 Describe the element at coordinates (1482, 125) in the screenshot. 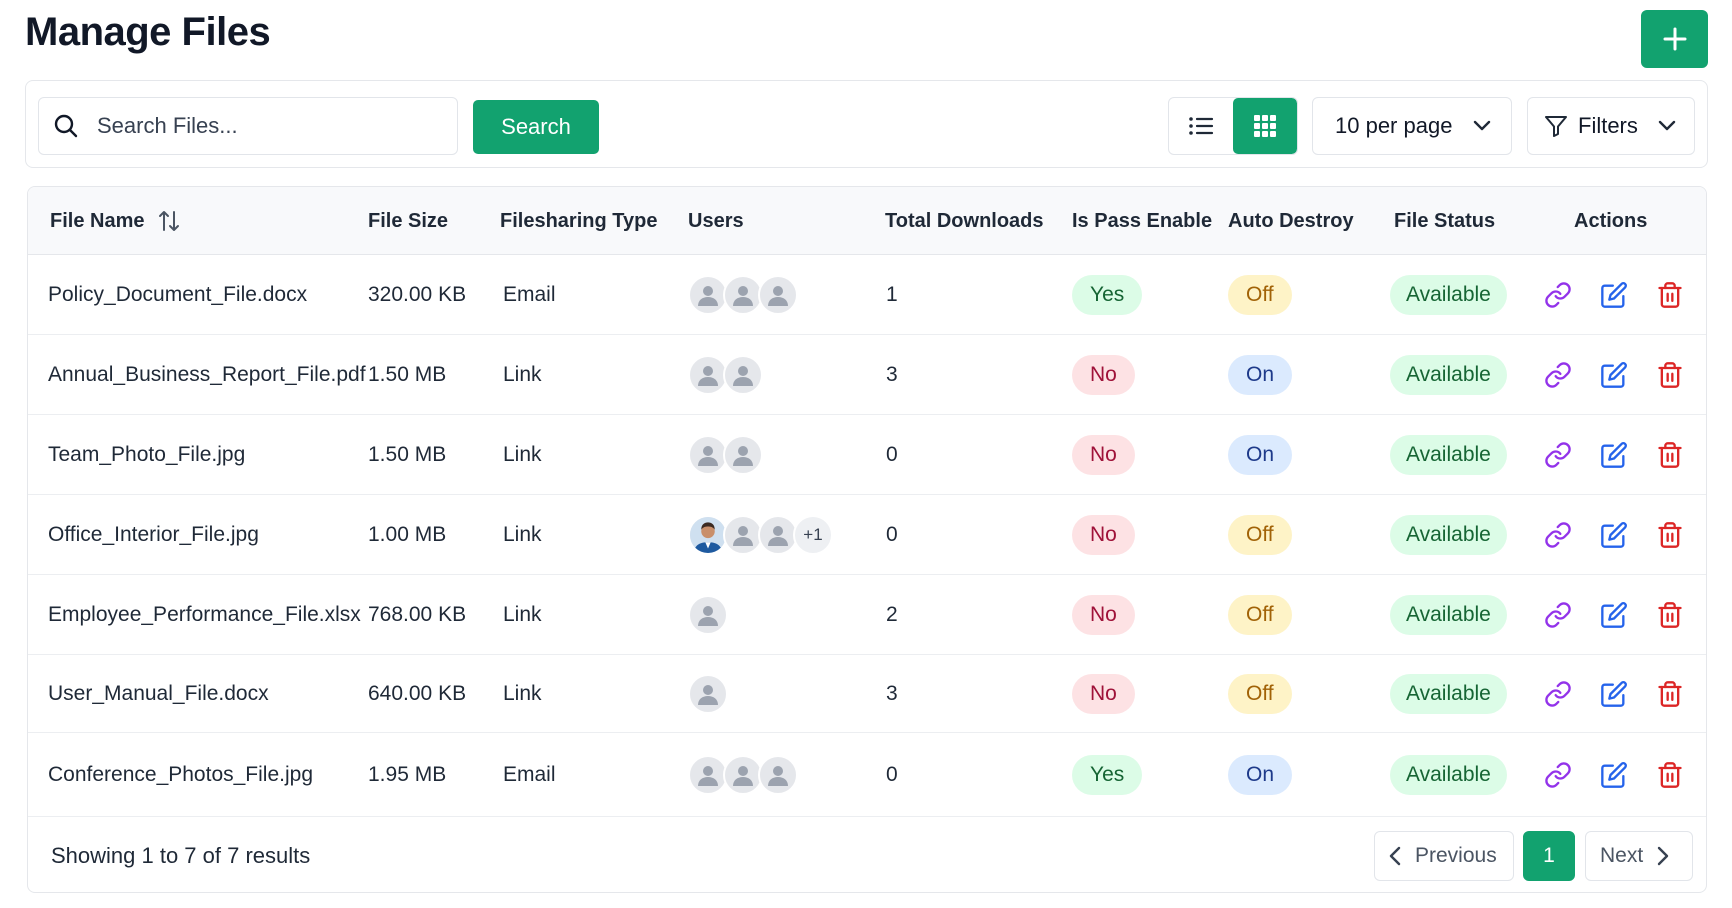

I see `chevron-down-icon` at that location.